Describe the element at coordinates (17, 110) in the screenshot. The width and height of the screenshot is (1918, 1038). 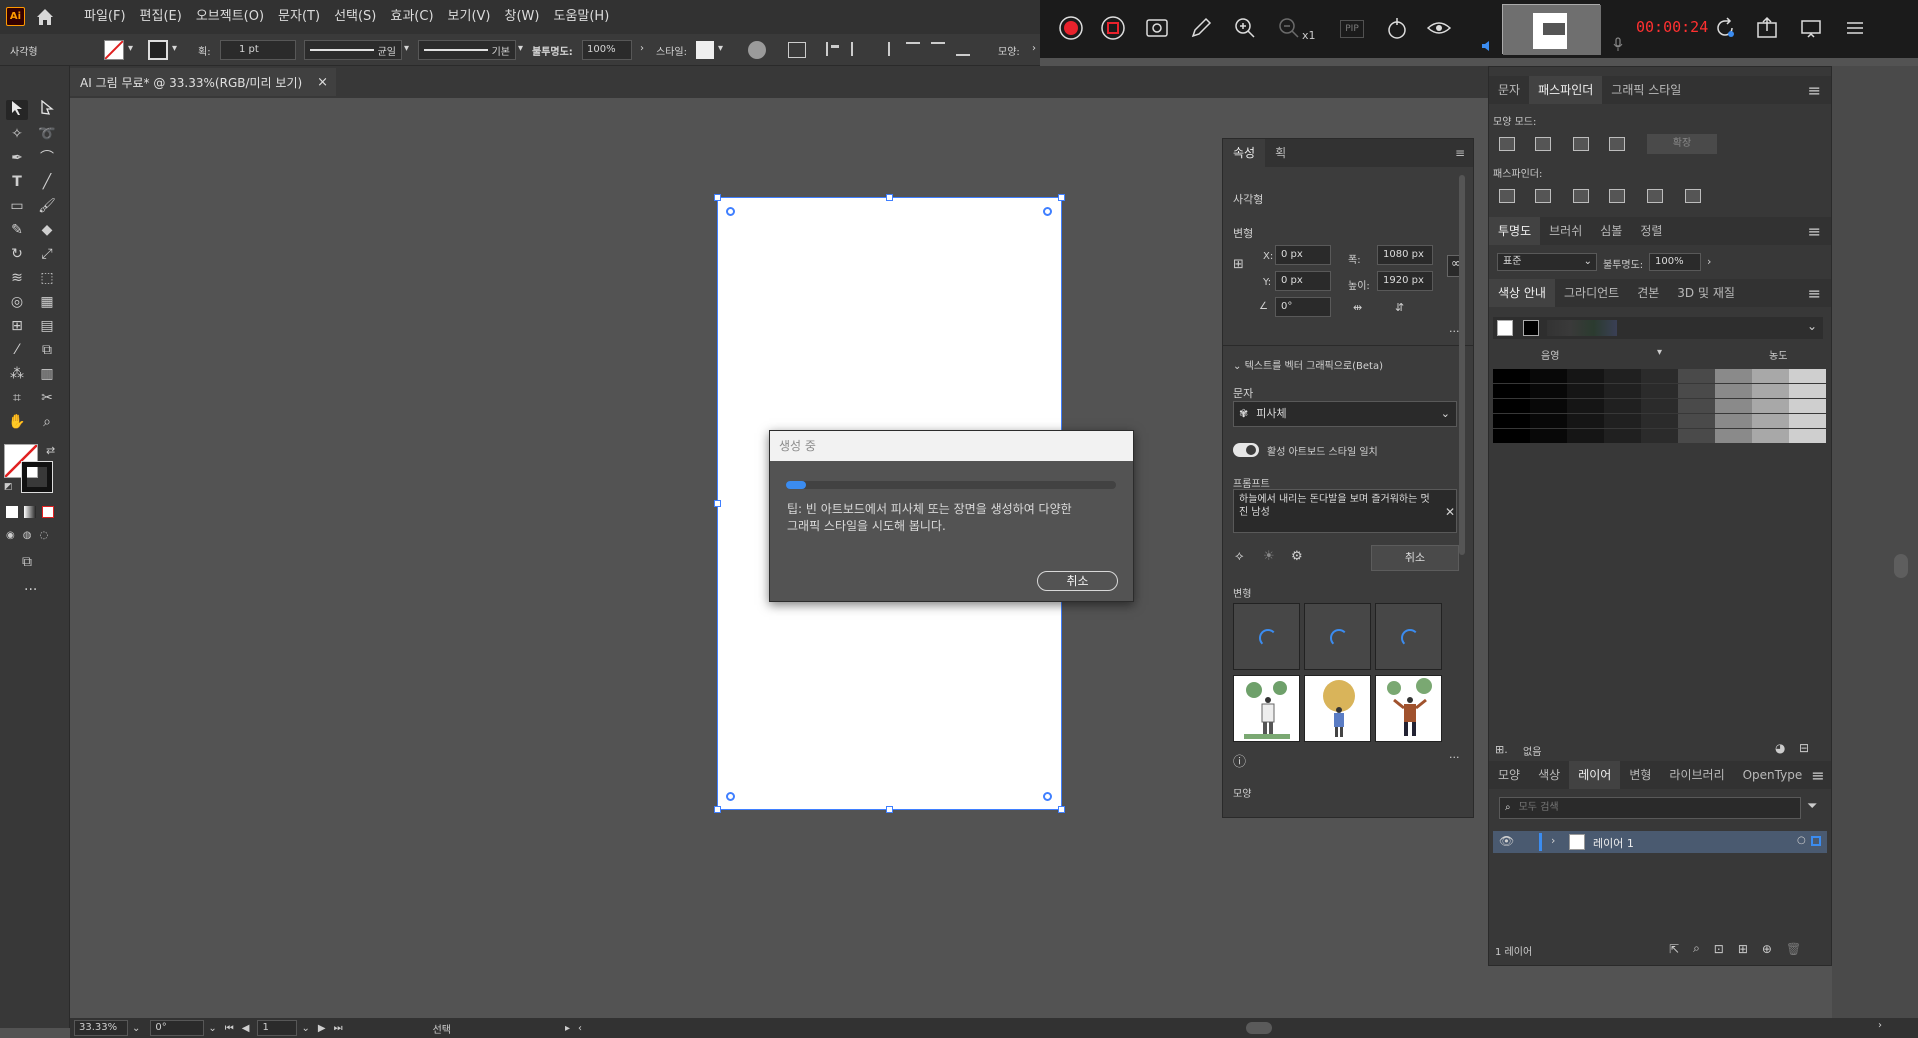
I see `selection-tool-icon` at that location.